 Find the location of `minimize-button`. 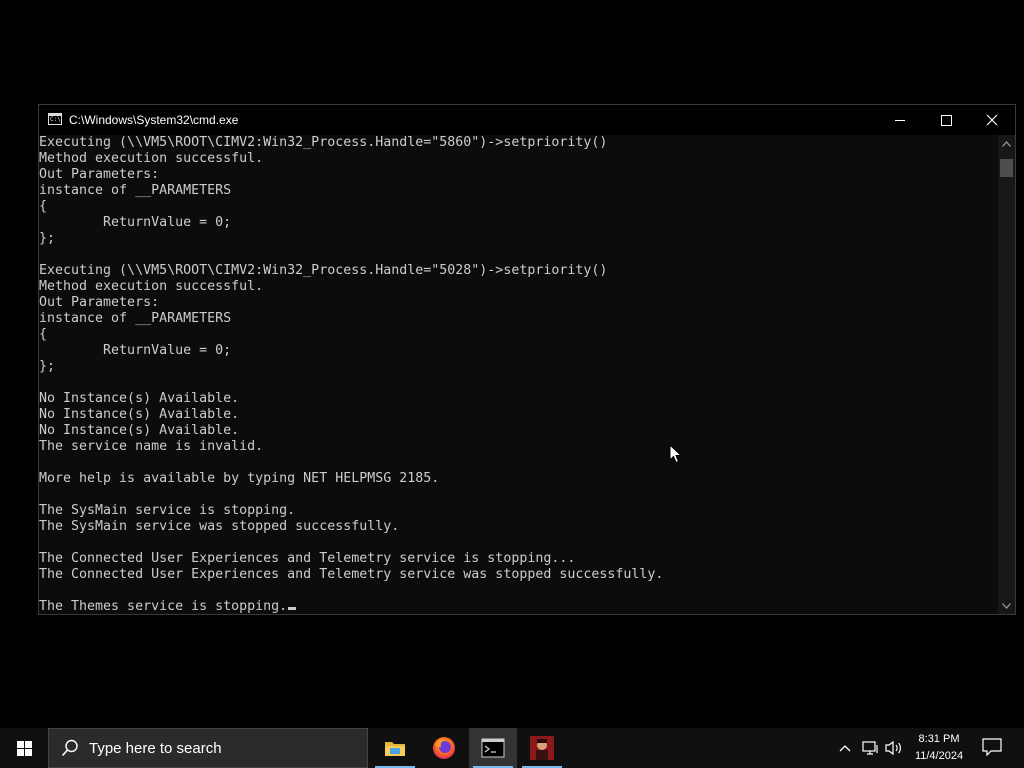

minimize-button is located at coordinates (900, 120).